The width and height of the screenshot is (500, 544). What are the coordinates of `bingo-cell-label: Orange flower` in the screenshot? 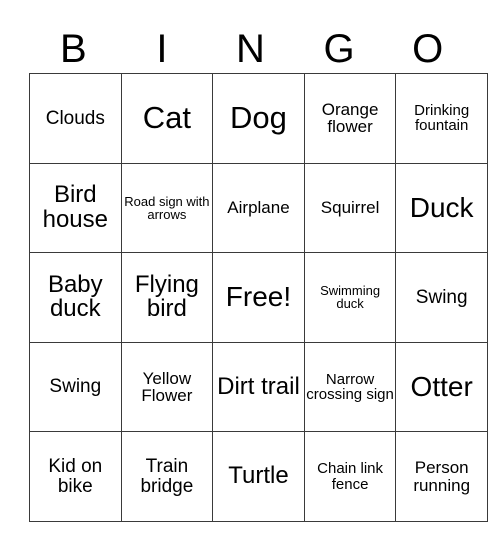 It's located at (350, 118).